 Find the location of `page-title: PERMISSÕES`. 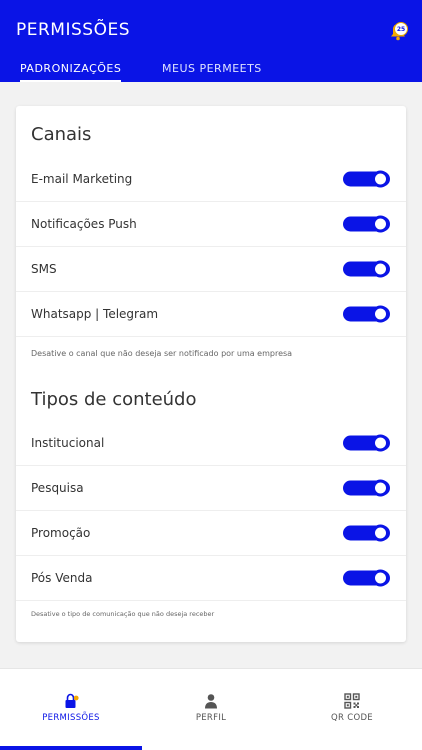

page-title: PERMISSÕES is located at coordinates (73, 30).